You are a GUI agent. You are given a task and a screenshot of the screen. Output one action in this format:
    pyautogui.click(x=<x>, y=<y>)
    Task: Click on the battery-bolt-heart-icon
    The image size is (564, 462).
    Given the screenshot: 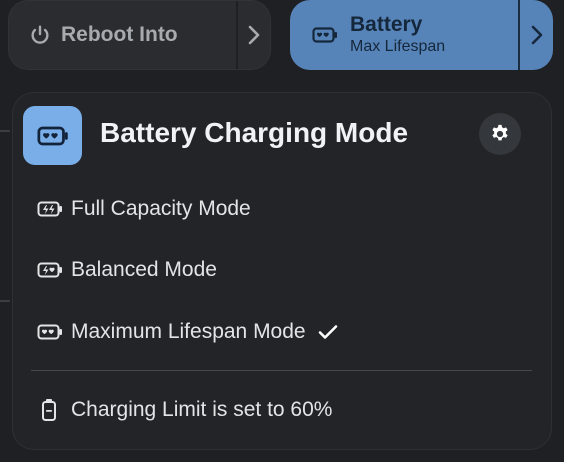 What is the action you would take?
    pyautogui.click(x=50, y=270)
    